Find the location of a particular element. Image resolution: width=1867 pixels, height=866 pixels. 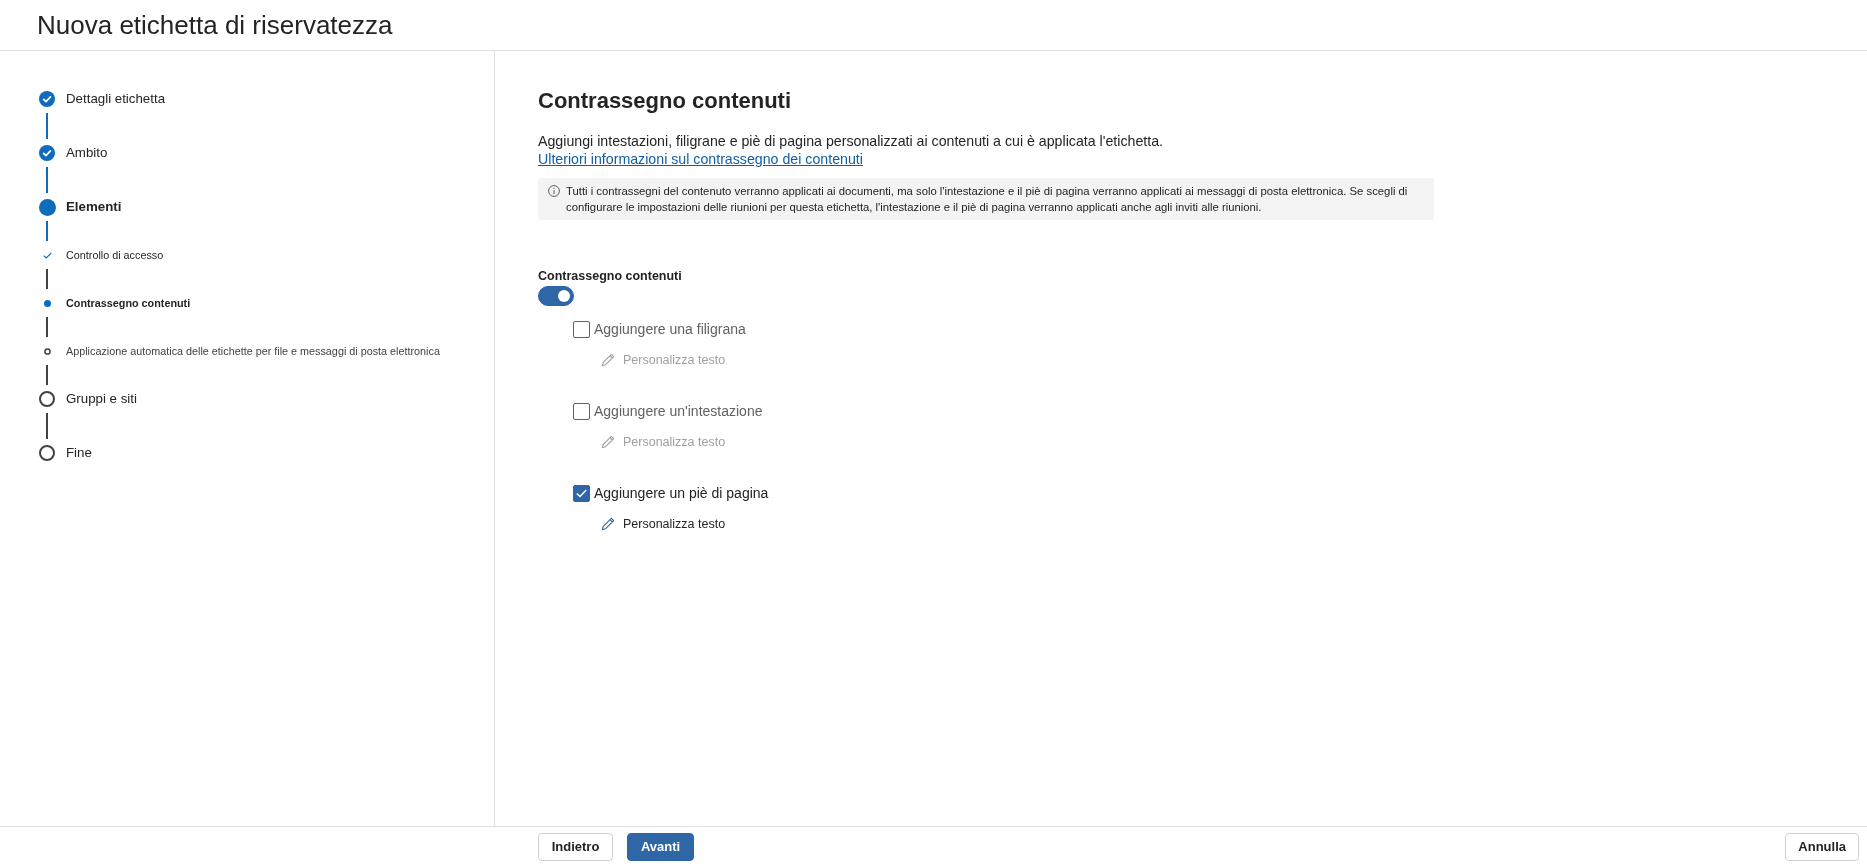

customize-text-link: Personalizza testo is located at coordinates (663, 524).